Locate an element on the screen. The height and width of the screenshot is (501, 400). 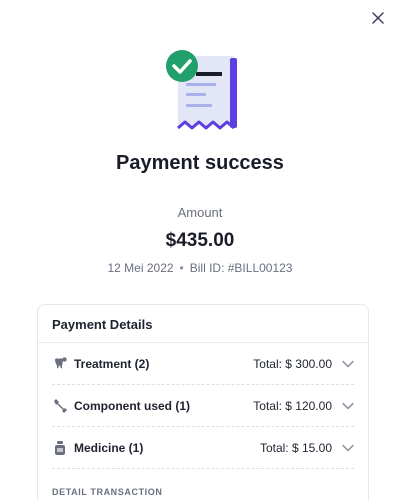
close-button is located at coordinates (378, 18).